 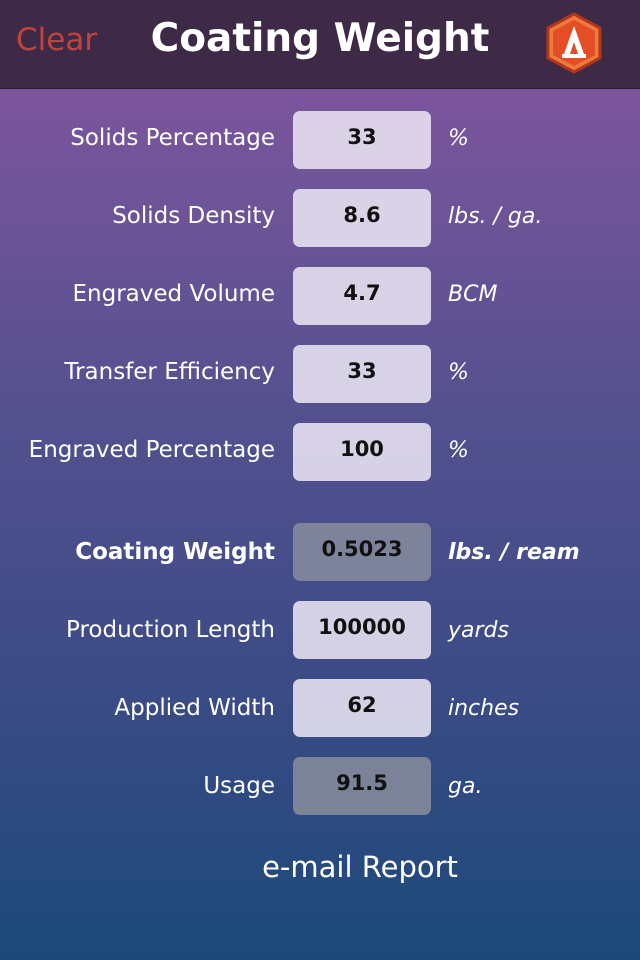 What do you see at coordinates (484, 708) in the screenshot?
I see `applied-width-unit: inches` at bounding box center [484, 708].